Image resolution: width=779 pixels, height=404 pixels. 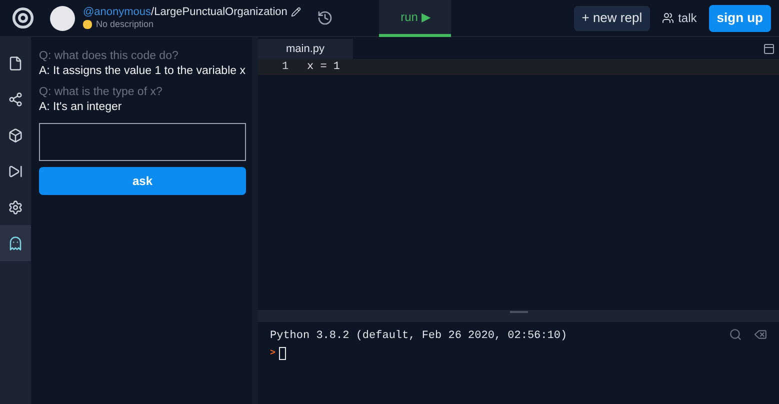 I want to click on new-repl-button: + new repl, so click(x=612, y=18).